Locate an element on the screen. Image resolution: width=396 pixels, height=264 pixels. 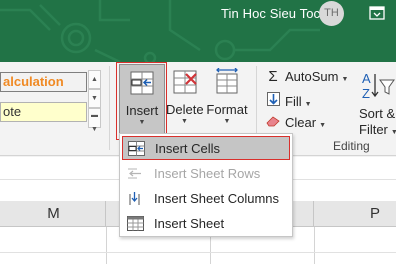
column-header-m: M is located at coordinates (54, 214).